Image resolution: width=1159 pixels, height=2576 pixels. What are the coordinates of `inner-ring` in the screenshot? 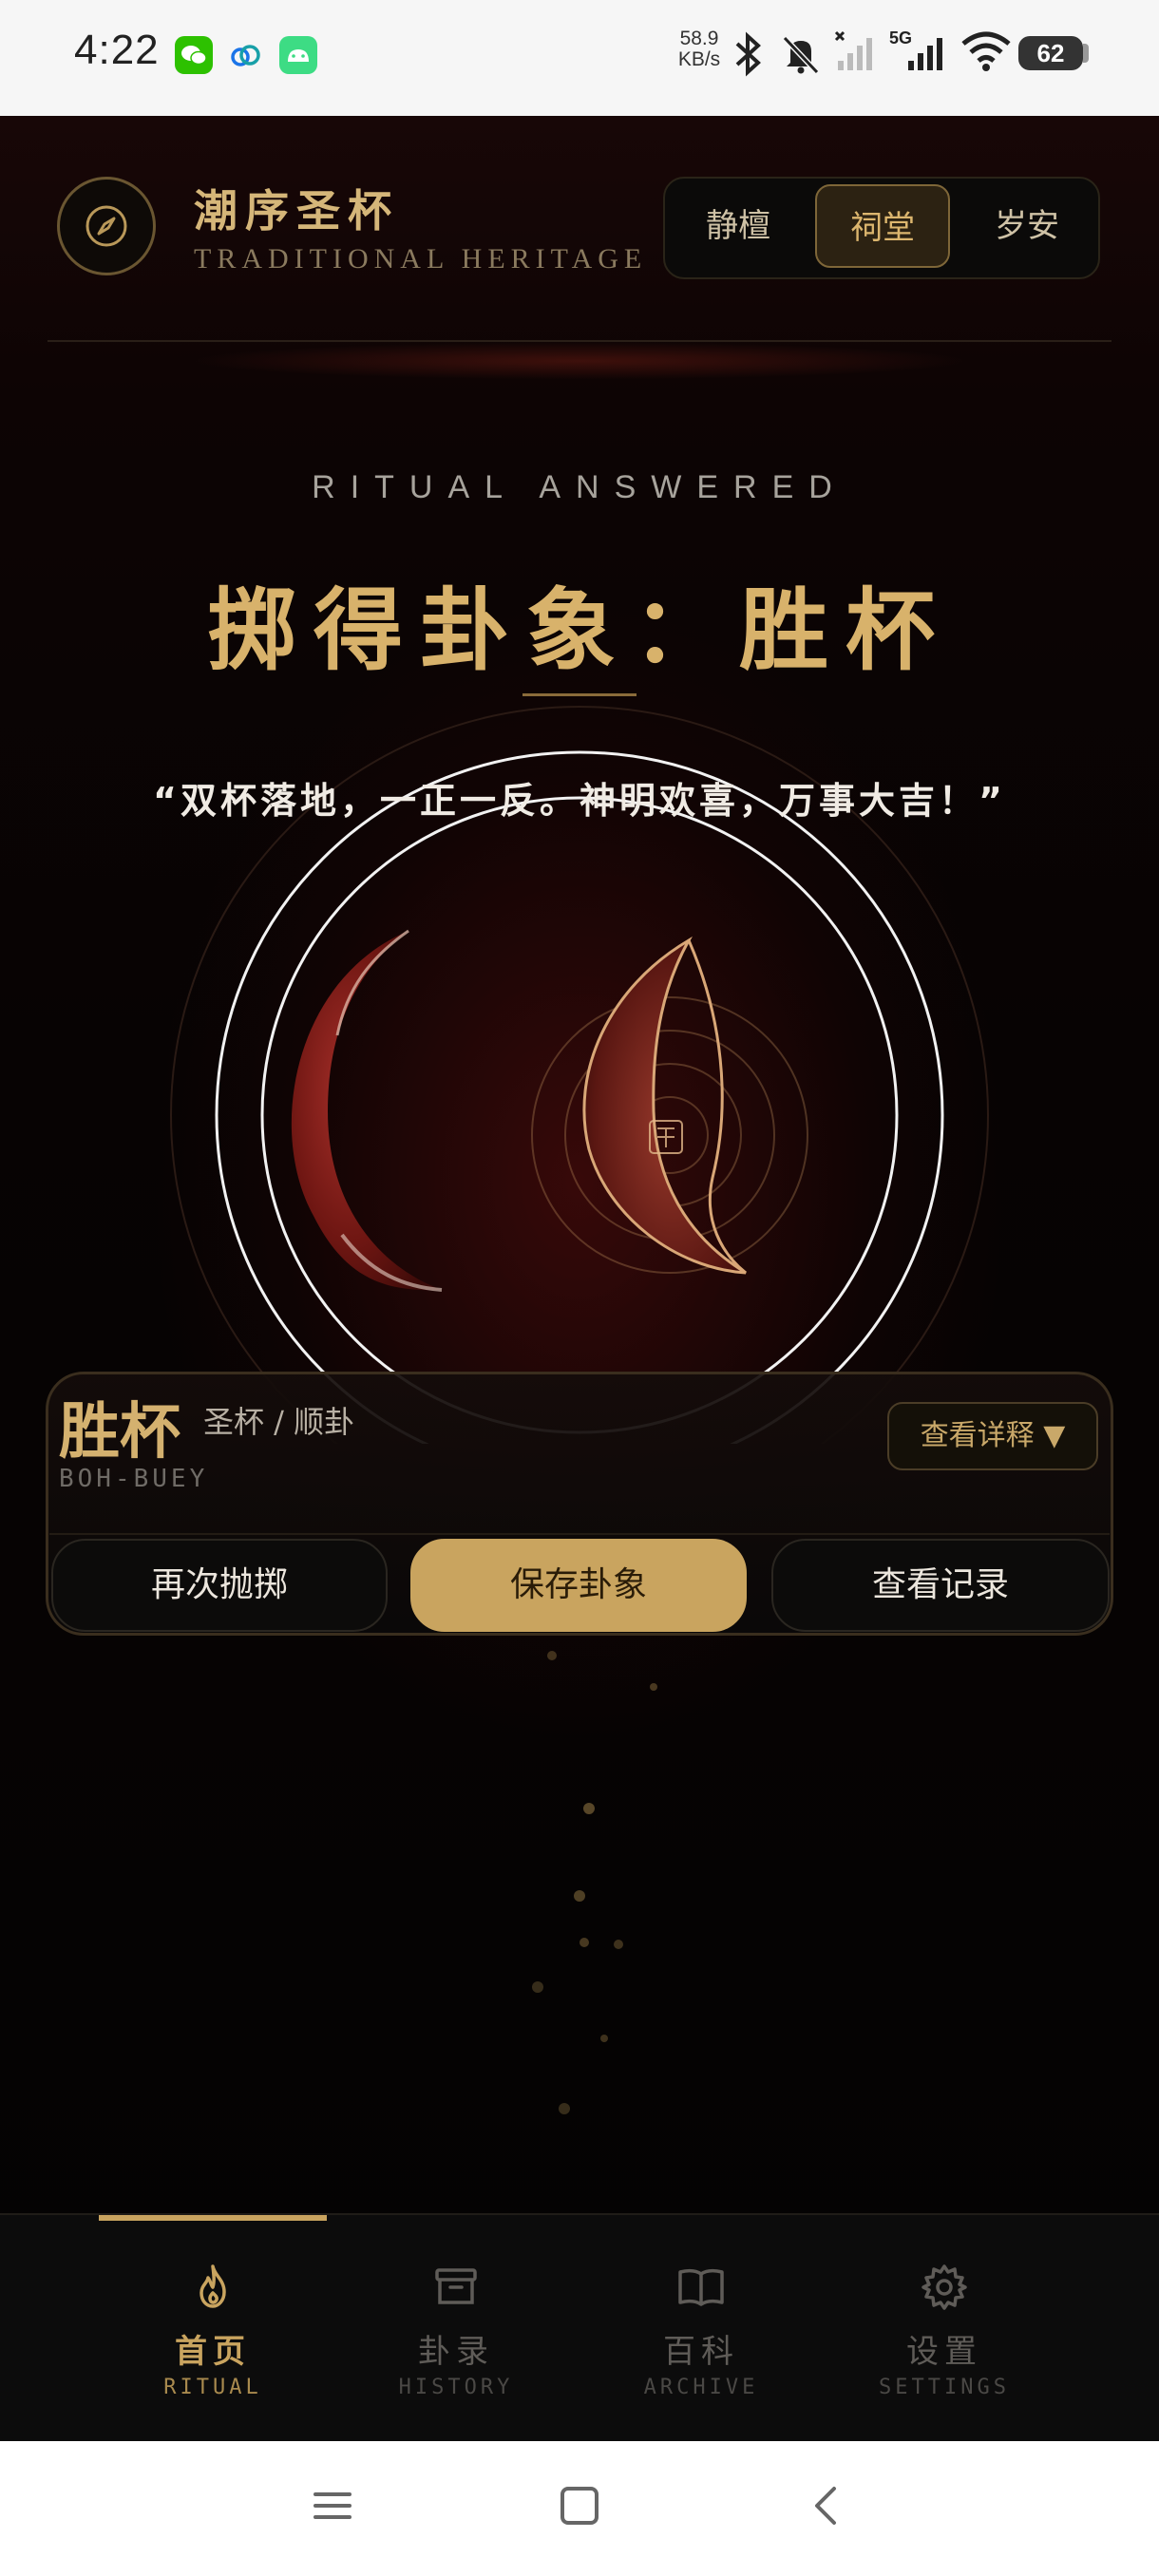 It's located at (579, 1115).